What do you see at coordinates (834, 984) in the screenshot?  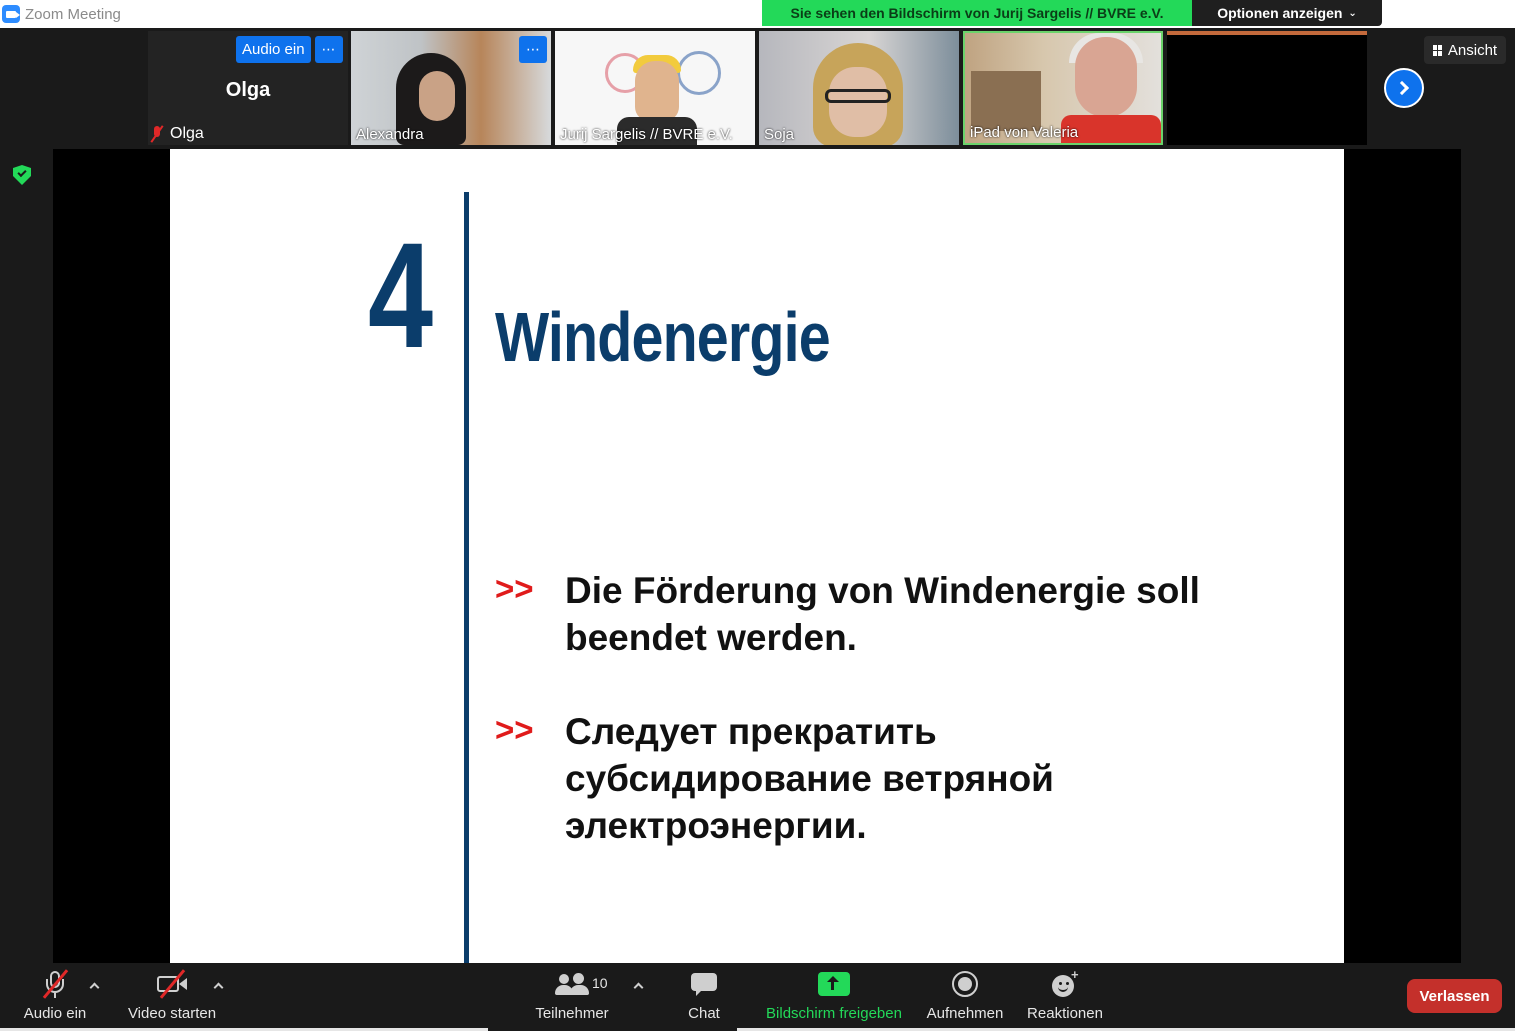 I see `share-screen-icon` at bounding box center [834, 984].